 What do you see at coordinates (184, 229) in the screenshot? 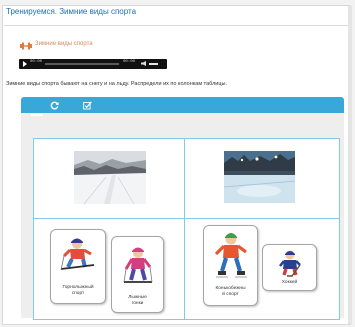
I see `column-divider` at bounding box center [184, 229].